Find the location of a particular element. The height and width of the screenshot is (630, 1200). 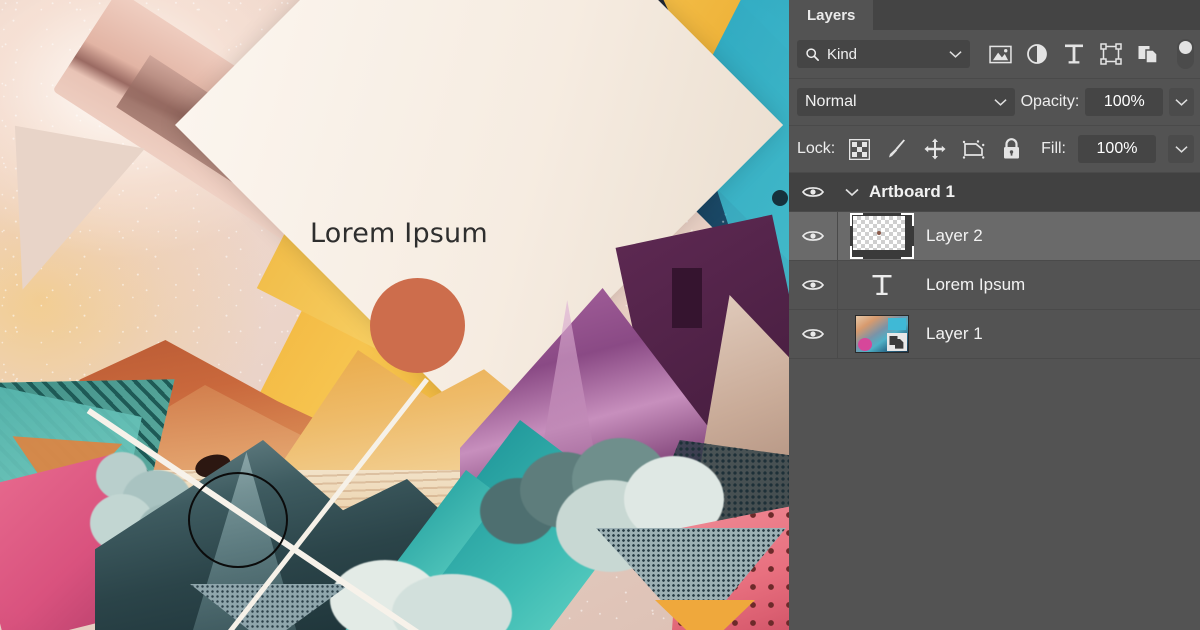

artwork-maroon-notch is located at coordinates (687, 298).